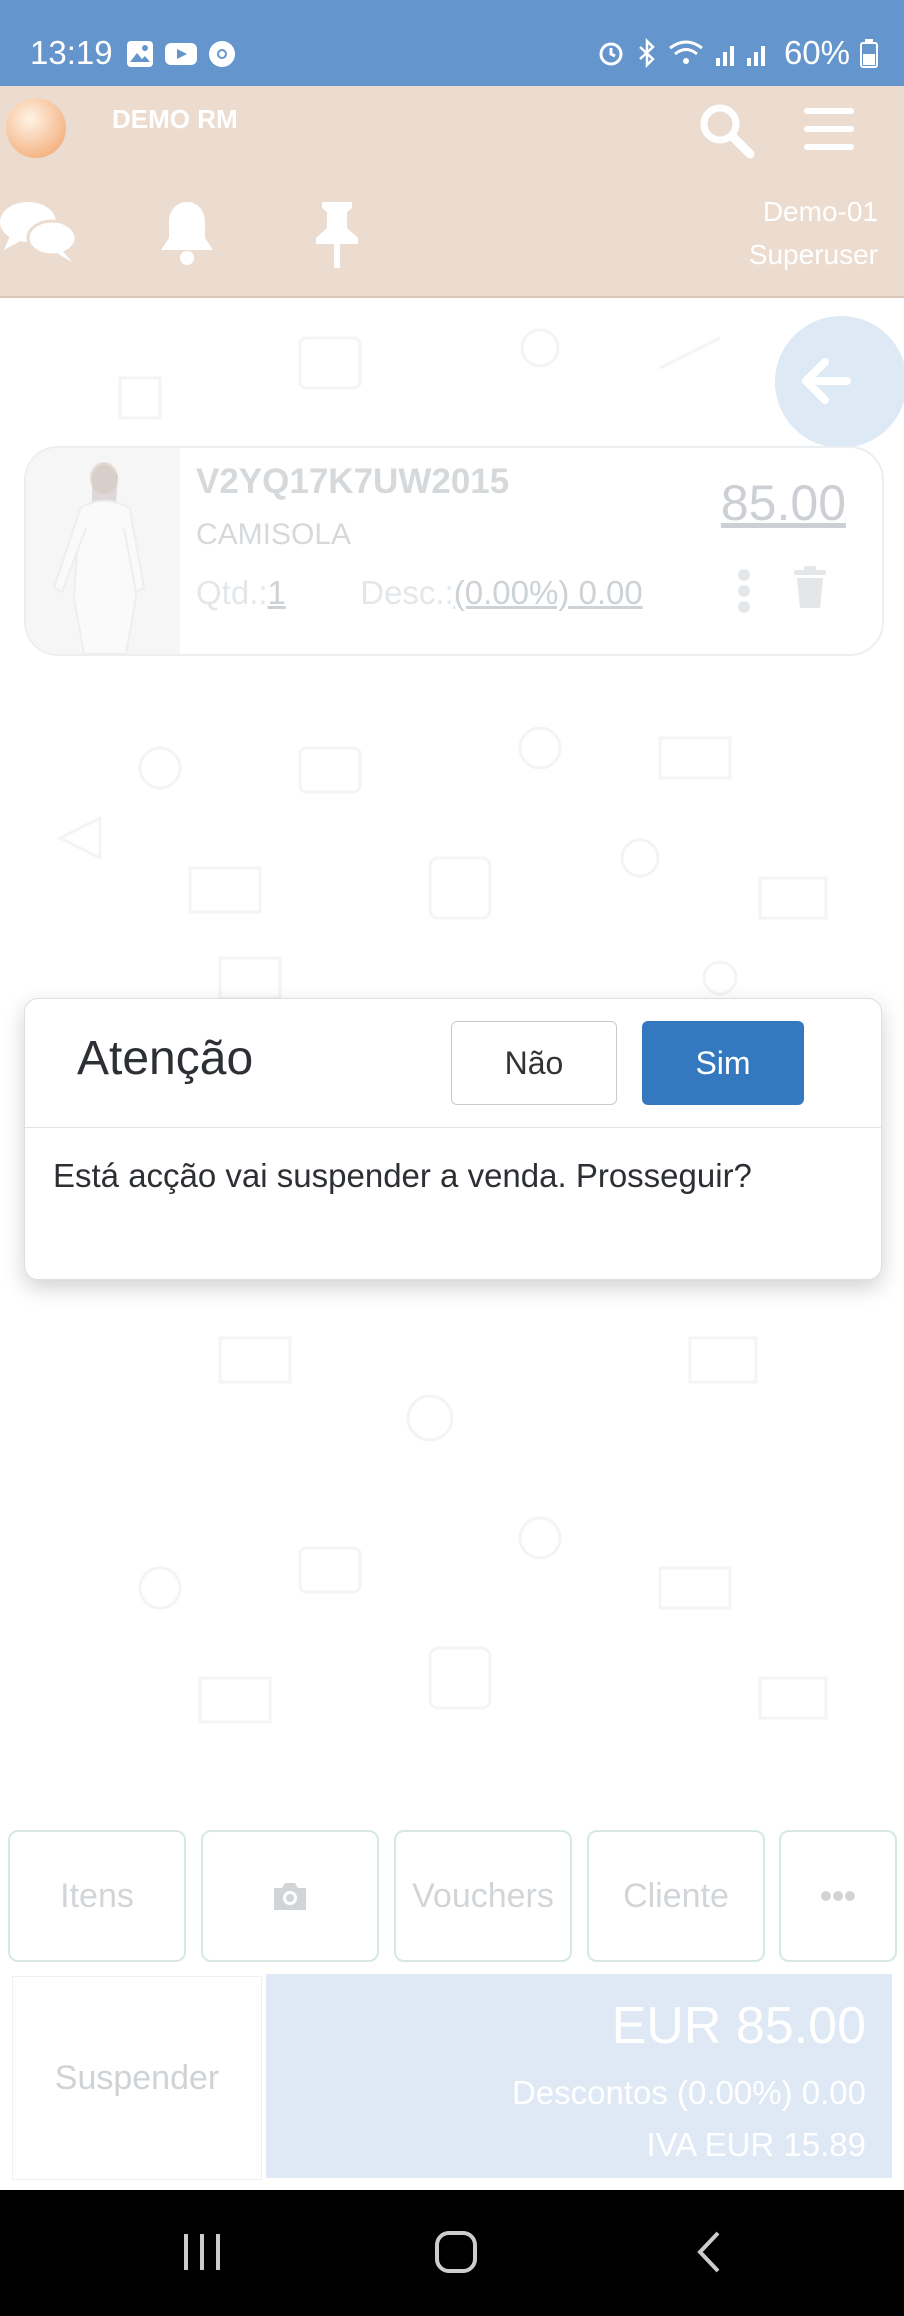 This screenshot has width=904, height=2316. Describe the element at coordinates (165, 1058) in the screenshot. I see `dialog-title: Atenção` at that location.